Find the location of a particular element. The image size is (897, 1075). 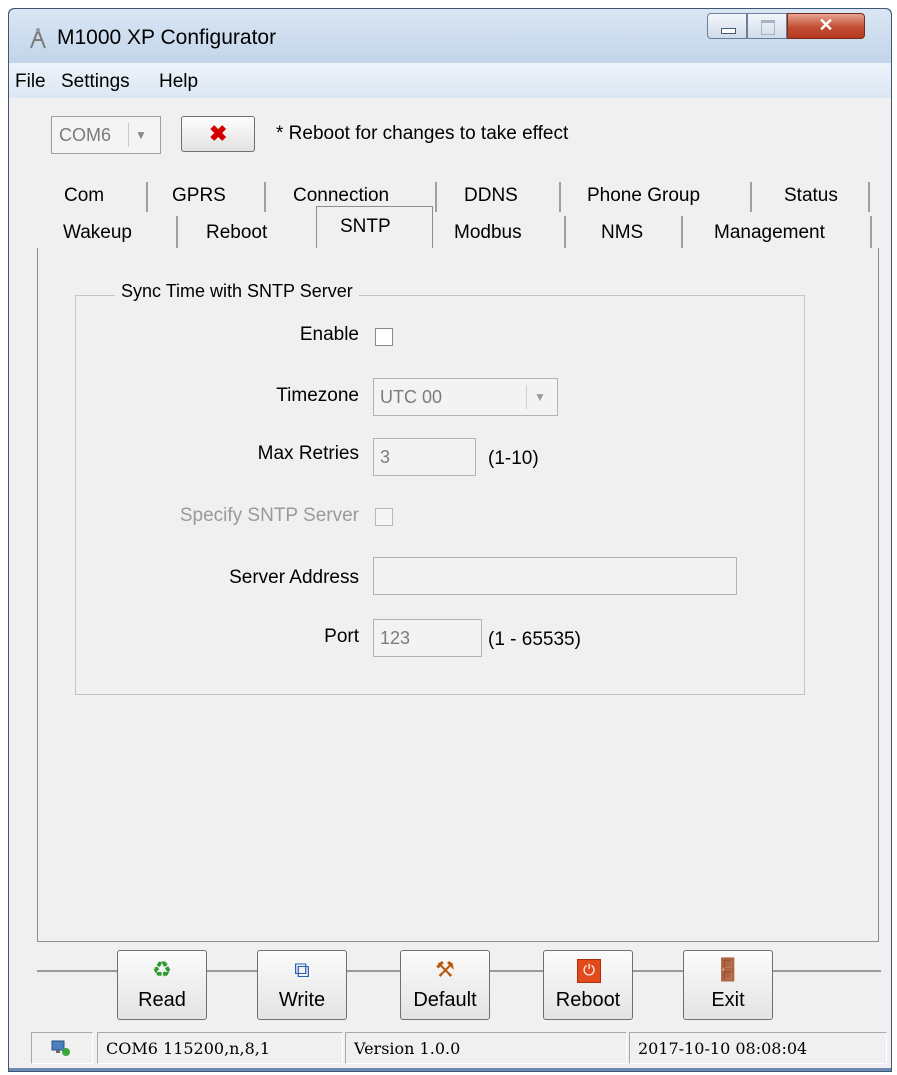

exit-button: 🚪 Exit is located at coordinates (728, 985).